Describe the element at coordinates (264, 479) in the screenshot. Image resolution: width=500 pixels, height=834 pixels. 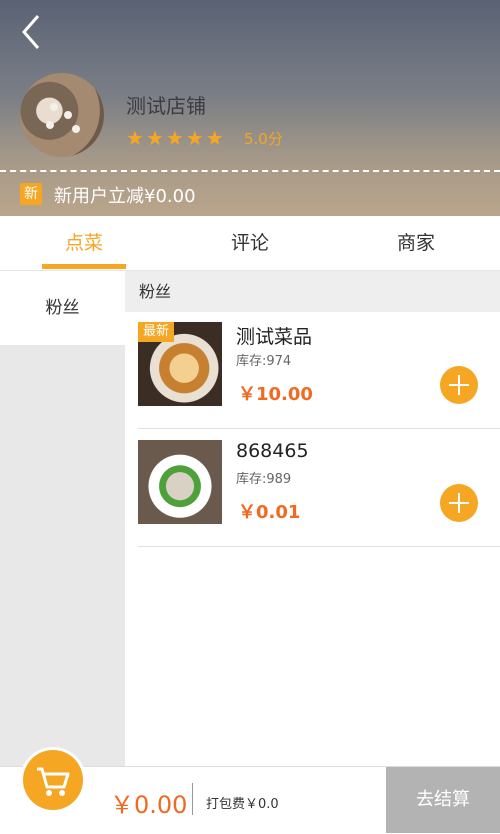
I see `dish-stock: 库存:989` at that location.